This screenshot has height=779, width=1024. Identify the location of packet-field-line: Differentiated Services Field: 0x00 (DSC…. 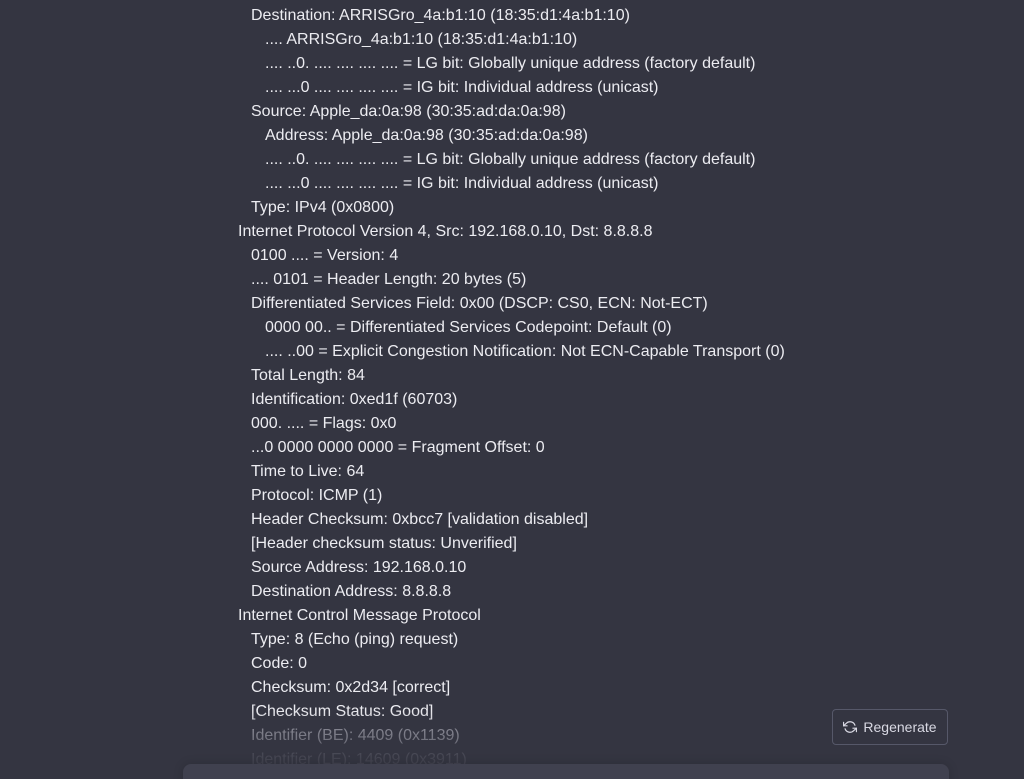
(479, 303).